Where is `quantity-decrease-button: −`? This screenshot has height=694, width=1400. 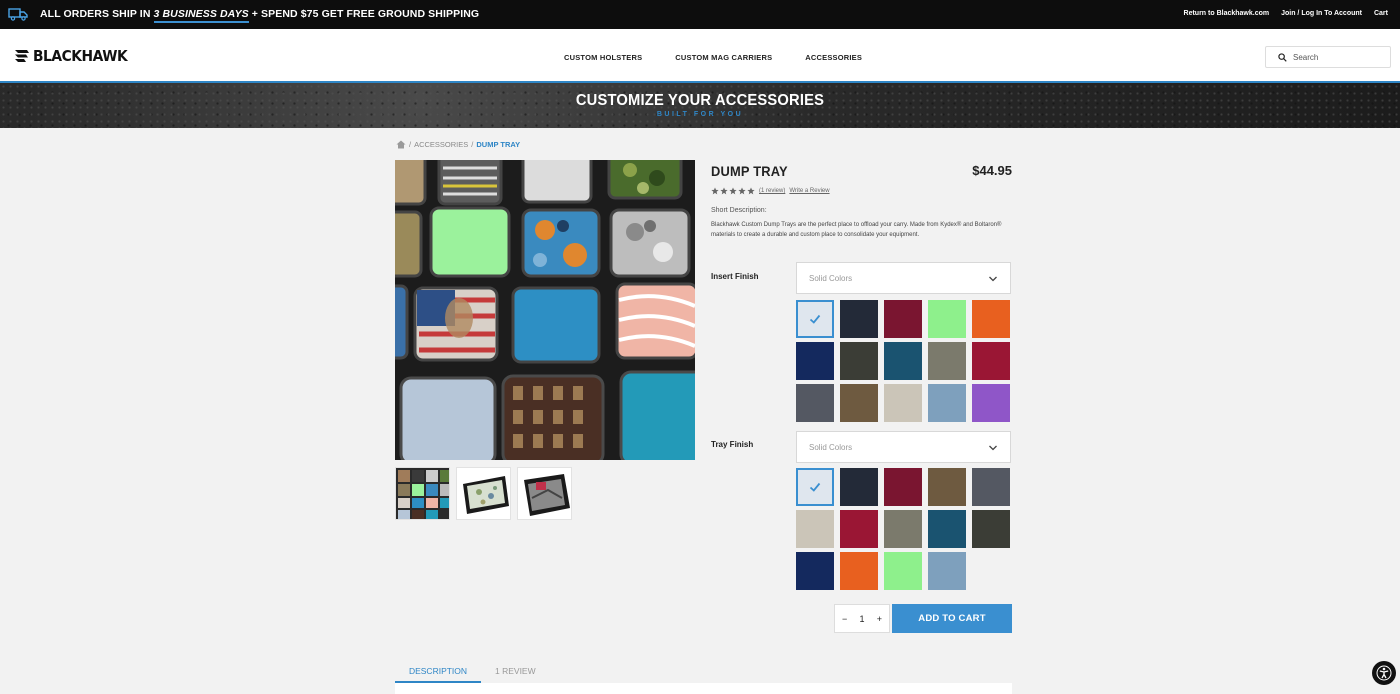 quantity-decrease-button: − is located at coordinates (844, 619).